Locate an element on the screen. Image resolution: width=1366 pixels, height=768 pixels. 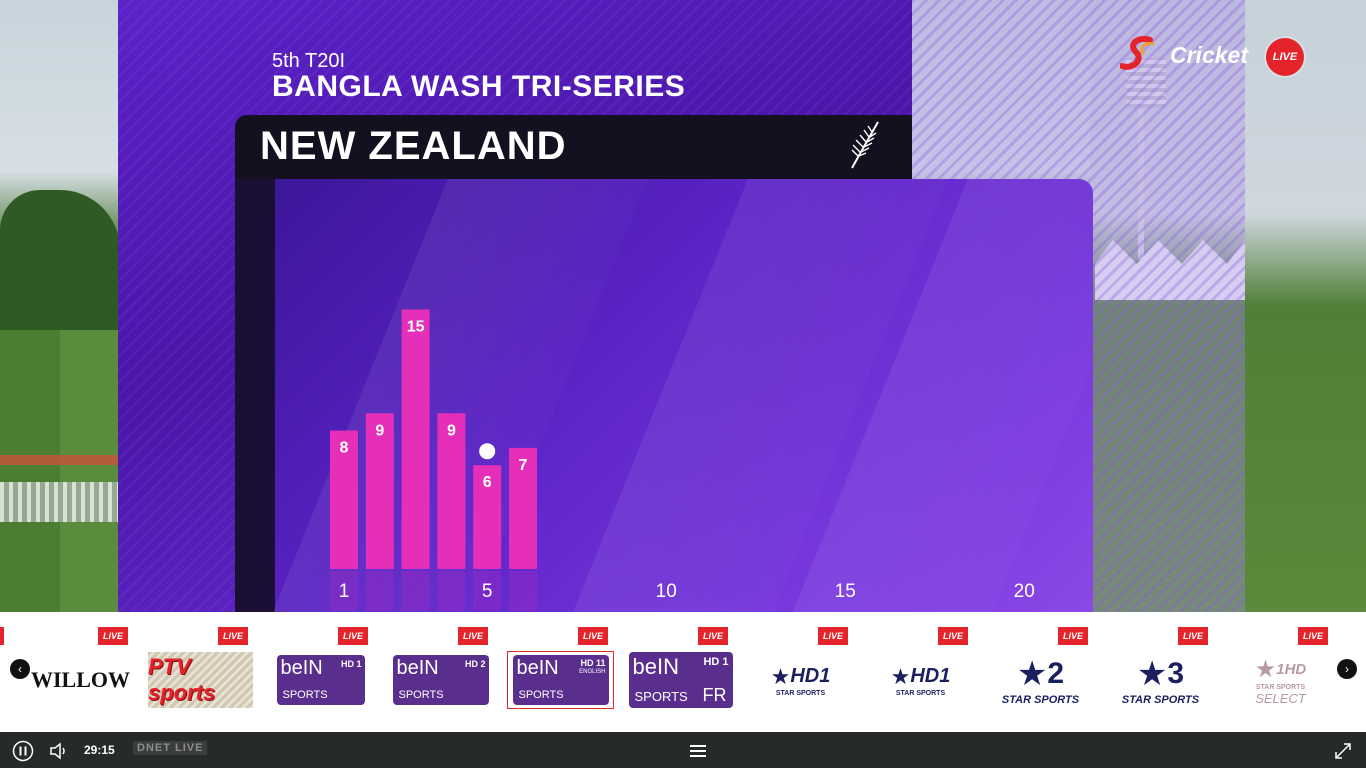
willow-text: WILLOW is located at coordinates (80, 679).